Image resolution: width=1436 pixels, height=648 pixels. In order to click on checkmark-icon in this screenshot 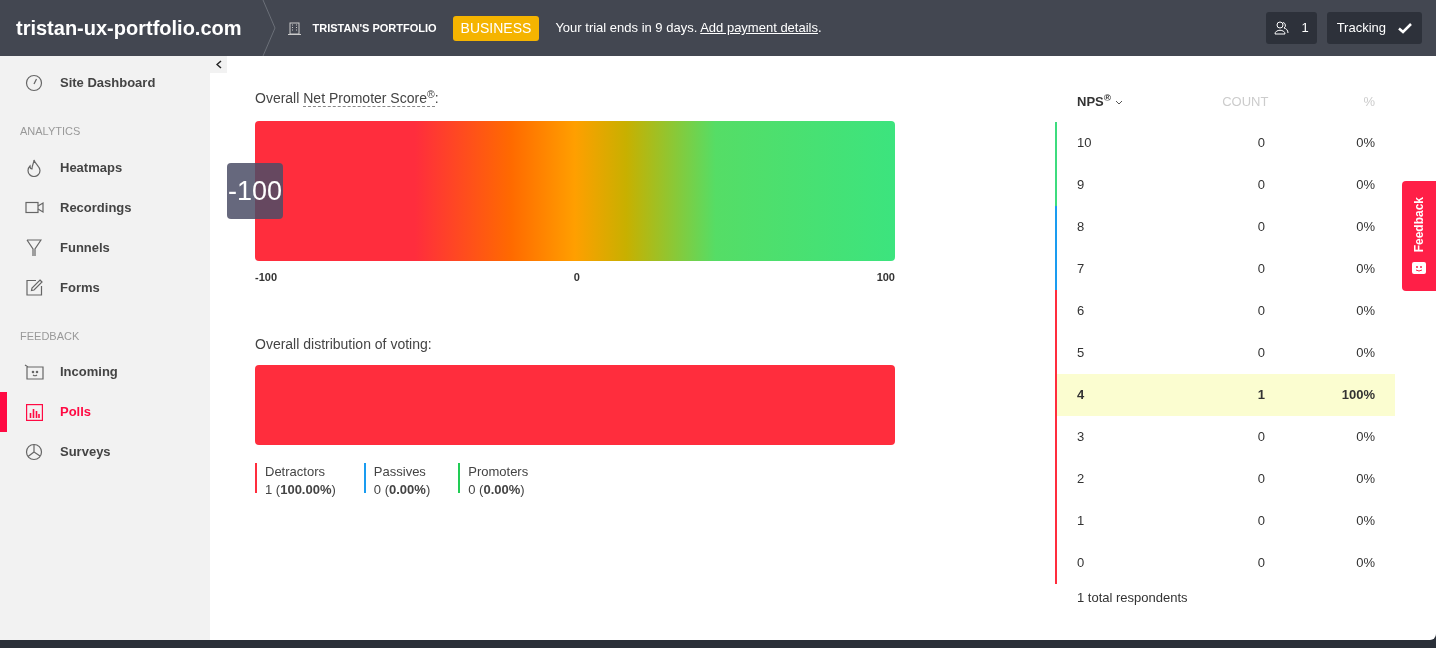, I will do `click(1405, 28)`.